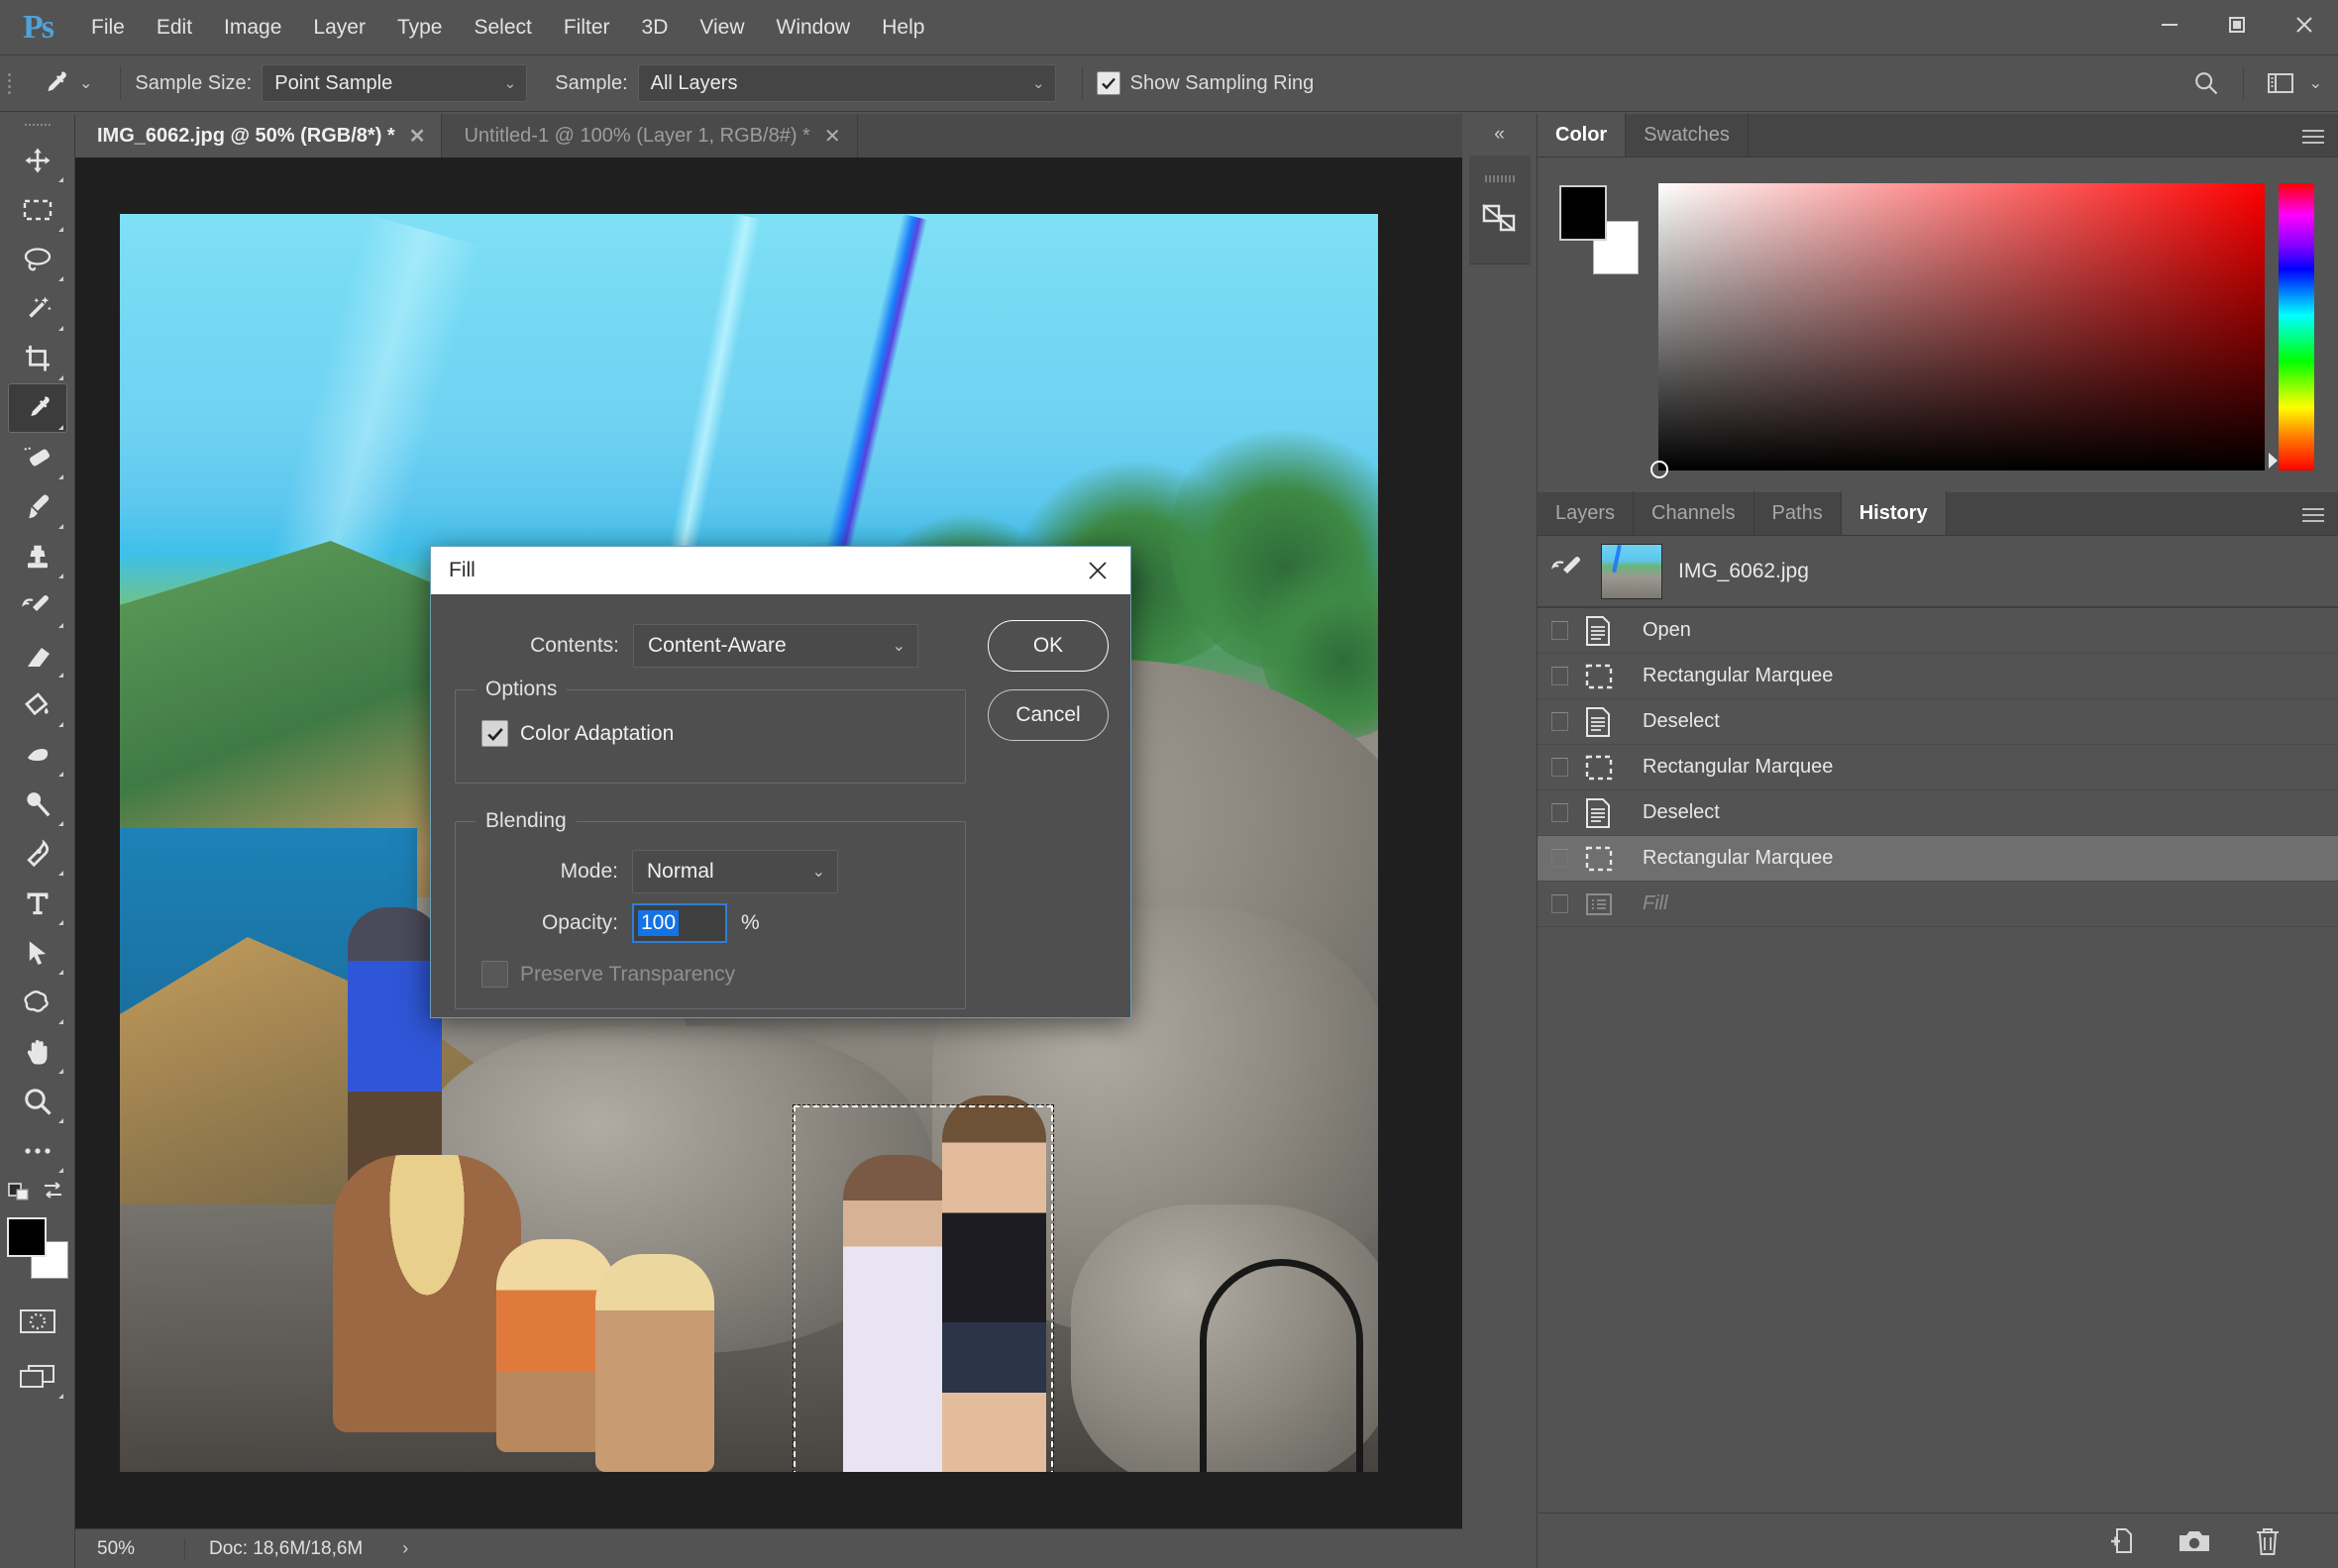 Image resolution: width=2338 pixels, height=1568 pixels. Describe the element at coordinates (1049, 715) in the screenshot. I see `fill-cancel-button: Cancel` at that location.